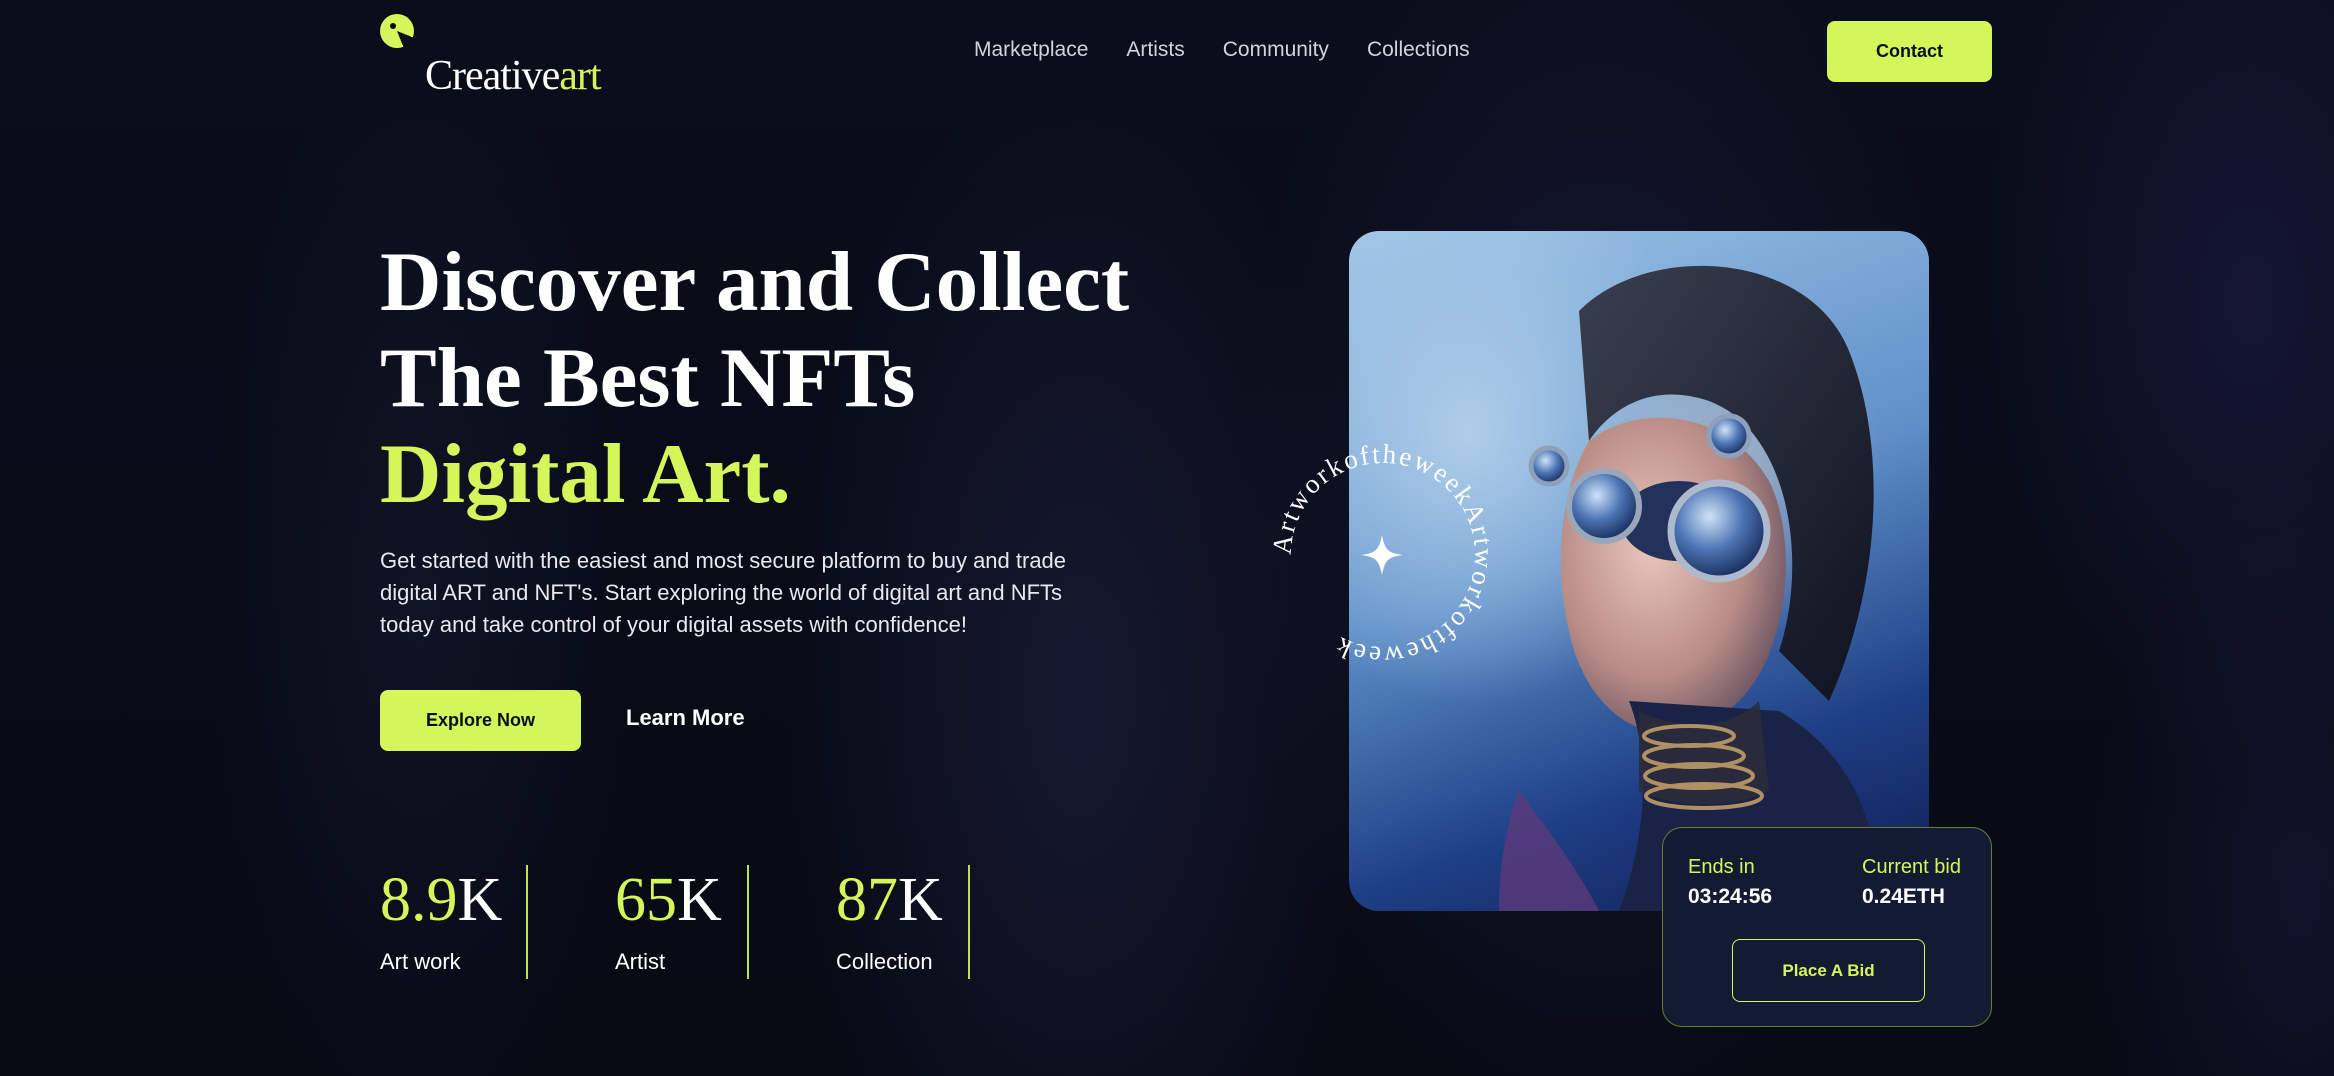 This screenshot has width=2334, height=1076. I want to click on current-bid-label: Current bid, so click(1911, 867).